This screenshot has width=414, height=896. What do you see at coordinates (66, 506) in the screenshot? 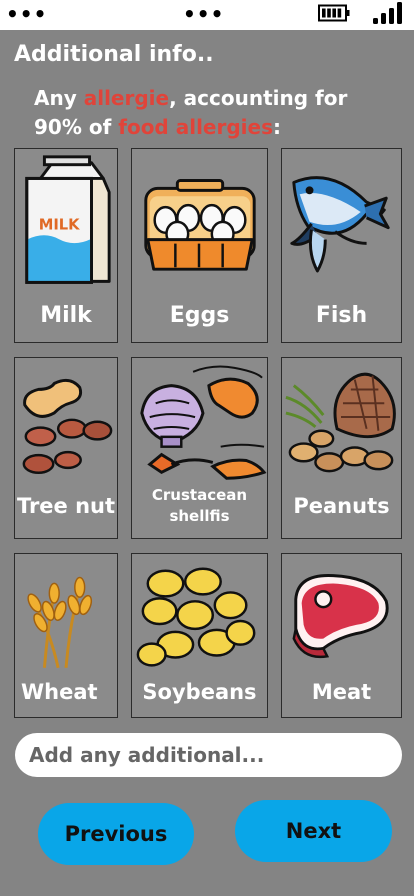
I see `allergen-label: Tree nut` at bounding box center [66, 506].